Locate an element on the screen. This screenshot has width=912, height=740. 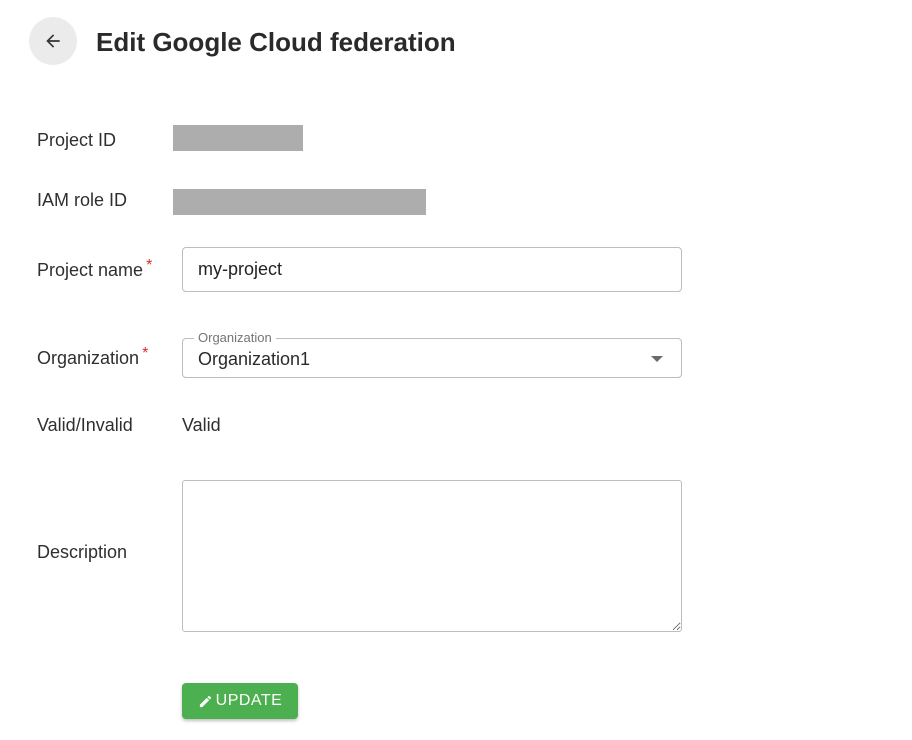
validity-label: Valid/Invalid is located at coordinates (85, 425).